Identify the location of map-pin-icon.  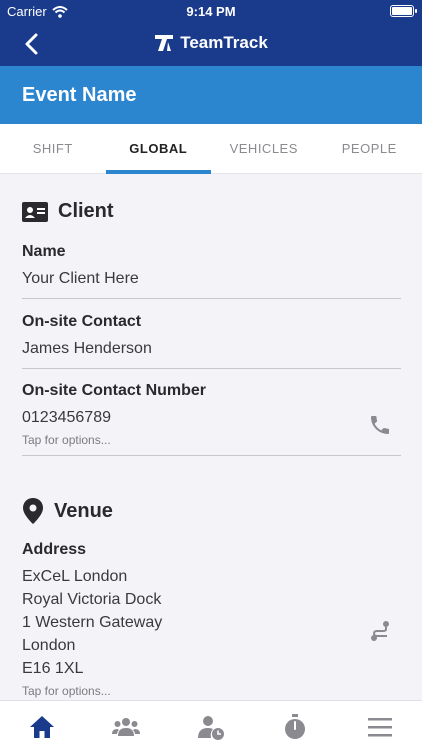
(33, 511).